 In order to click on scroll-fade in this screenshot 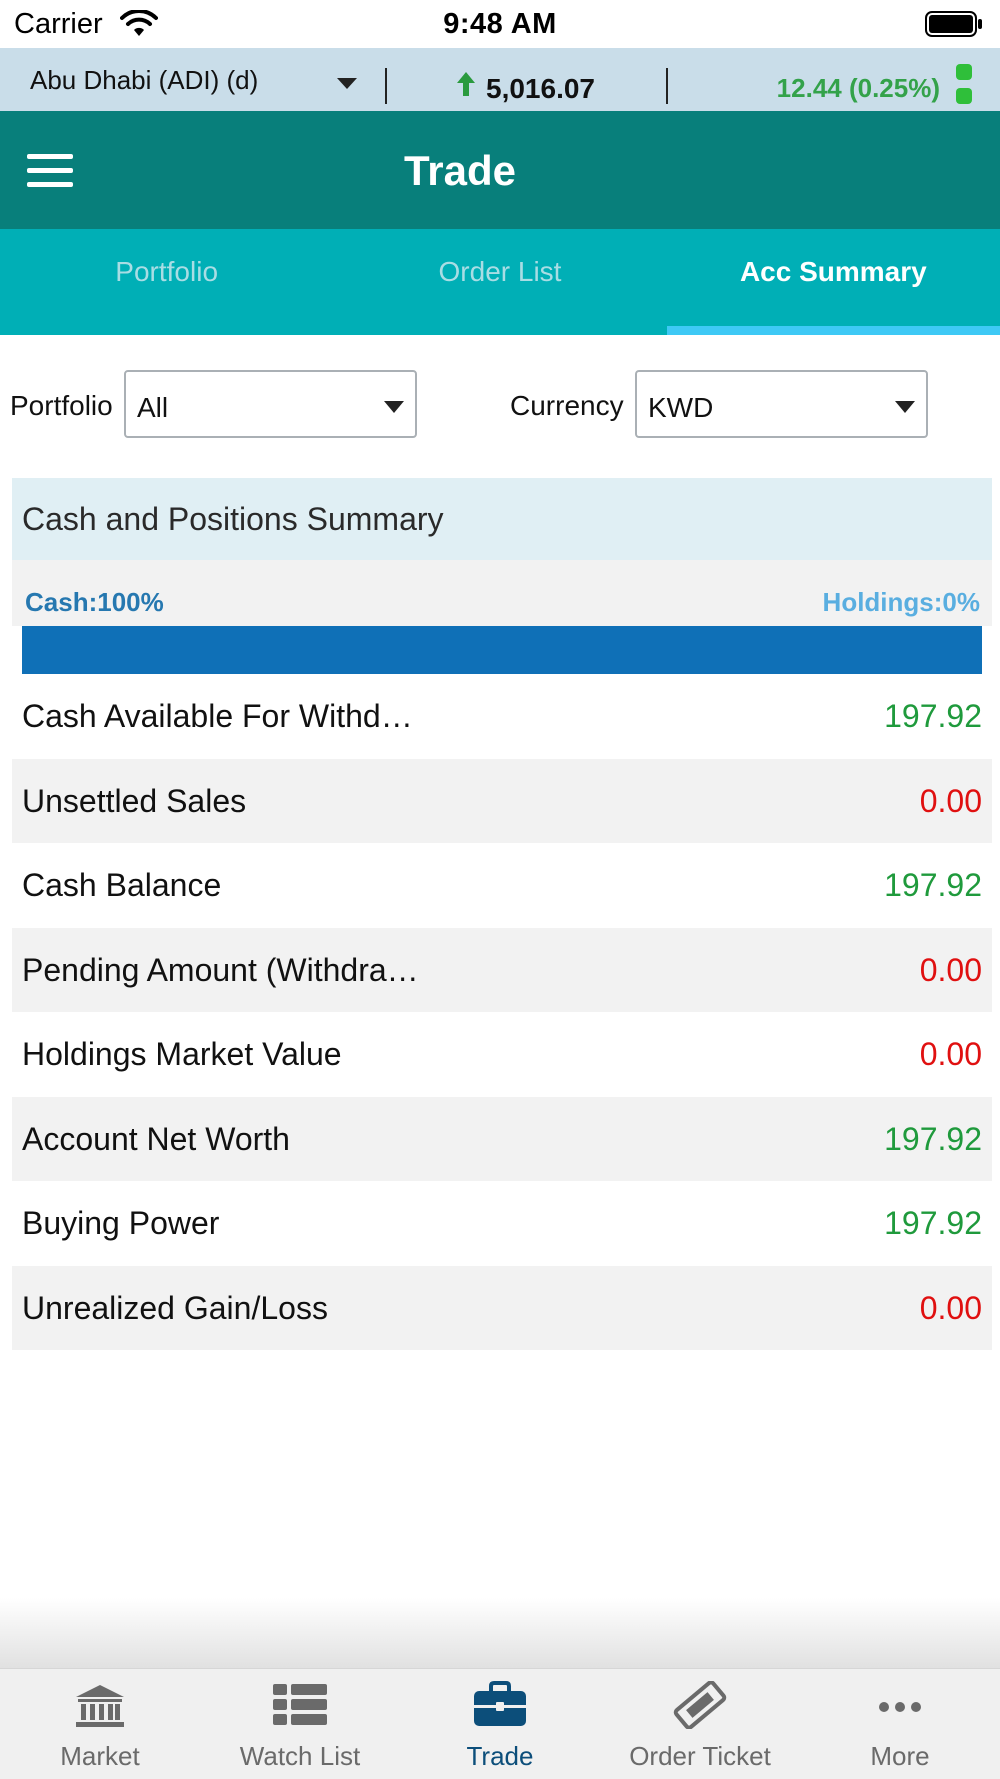, I will do `click(500, 1633)`.